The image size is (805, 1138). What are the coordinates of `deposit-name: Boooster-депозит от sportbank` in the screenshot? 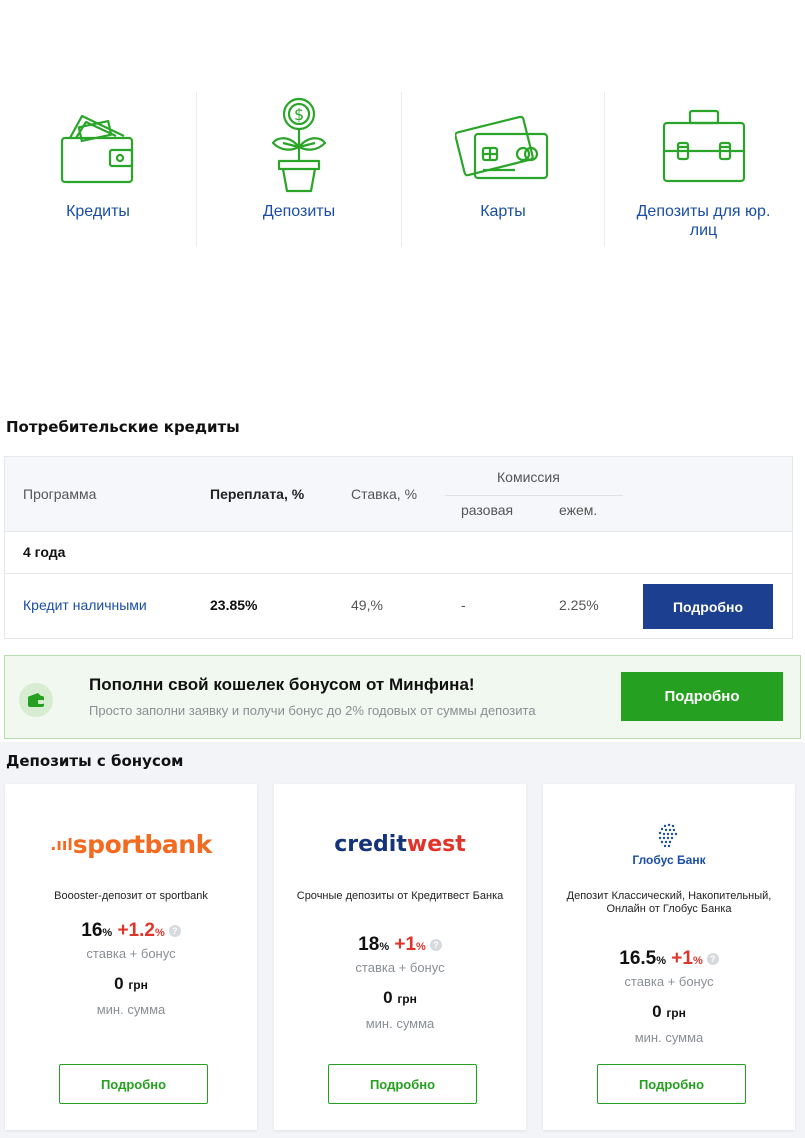 It's located at (131, 896).